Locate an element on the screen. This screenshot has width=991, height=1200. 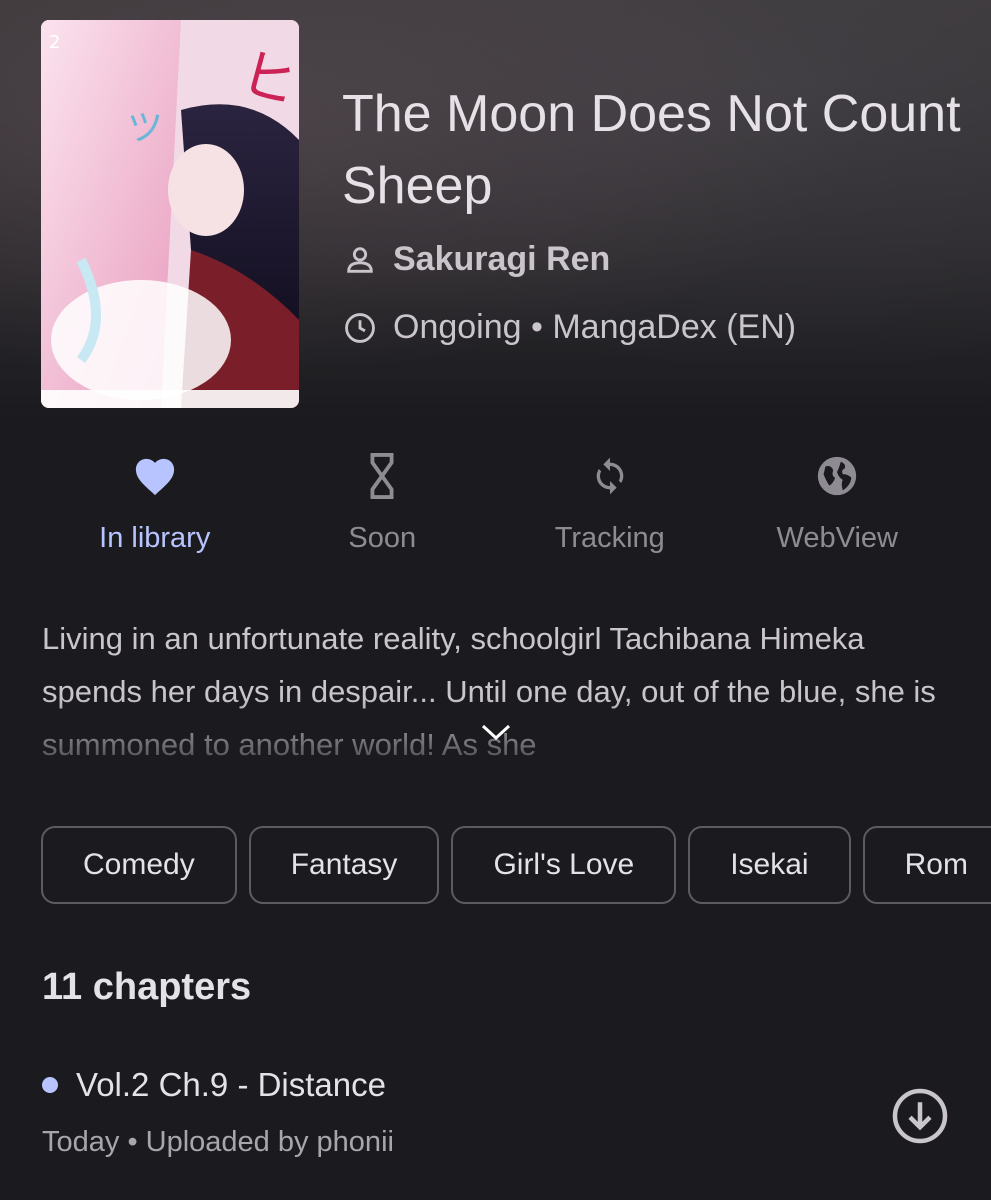
genre-chip-row: Comedy Fantasy Girl's Love Isekai Rom is located at coordinates (516, 865).